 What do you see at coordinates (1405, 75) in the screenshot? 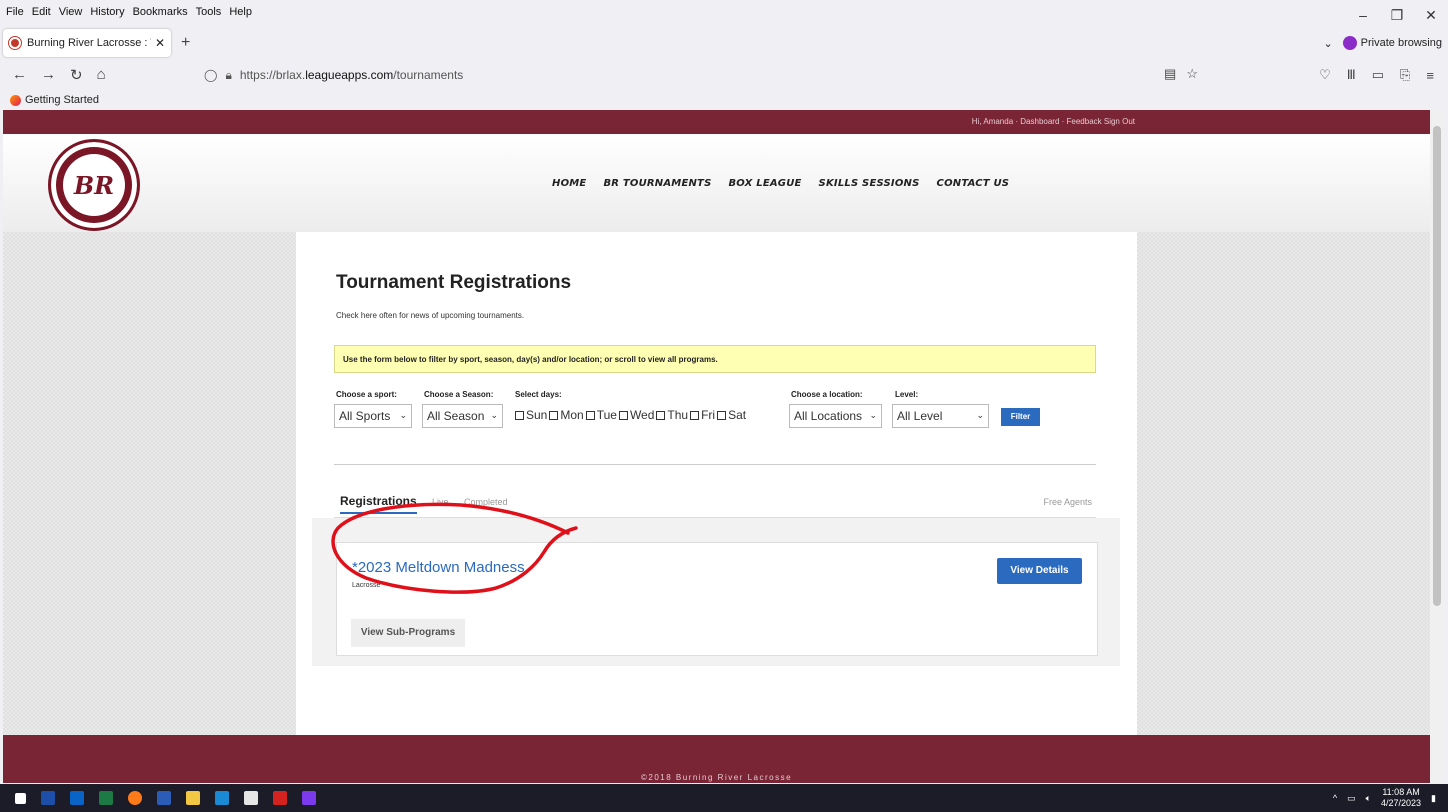
I see `extensions-icon: ⎘` at bounding box center [1405, 75].